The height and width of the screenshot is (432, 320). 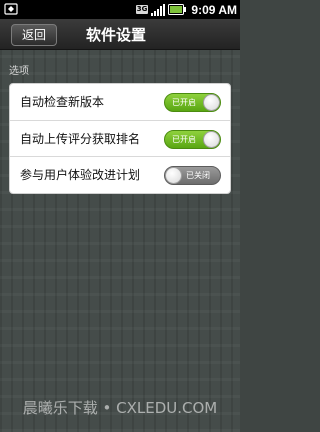 I want to click on status-bar: 3G 9:09 AM, so click(x=120, y=9).